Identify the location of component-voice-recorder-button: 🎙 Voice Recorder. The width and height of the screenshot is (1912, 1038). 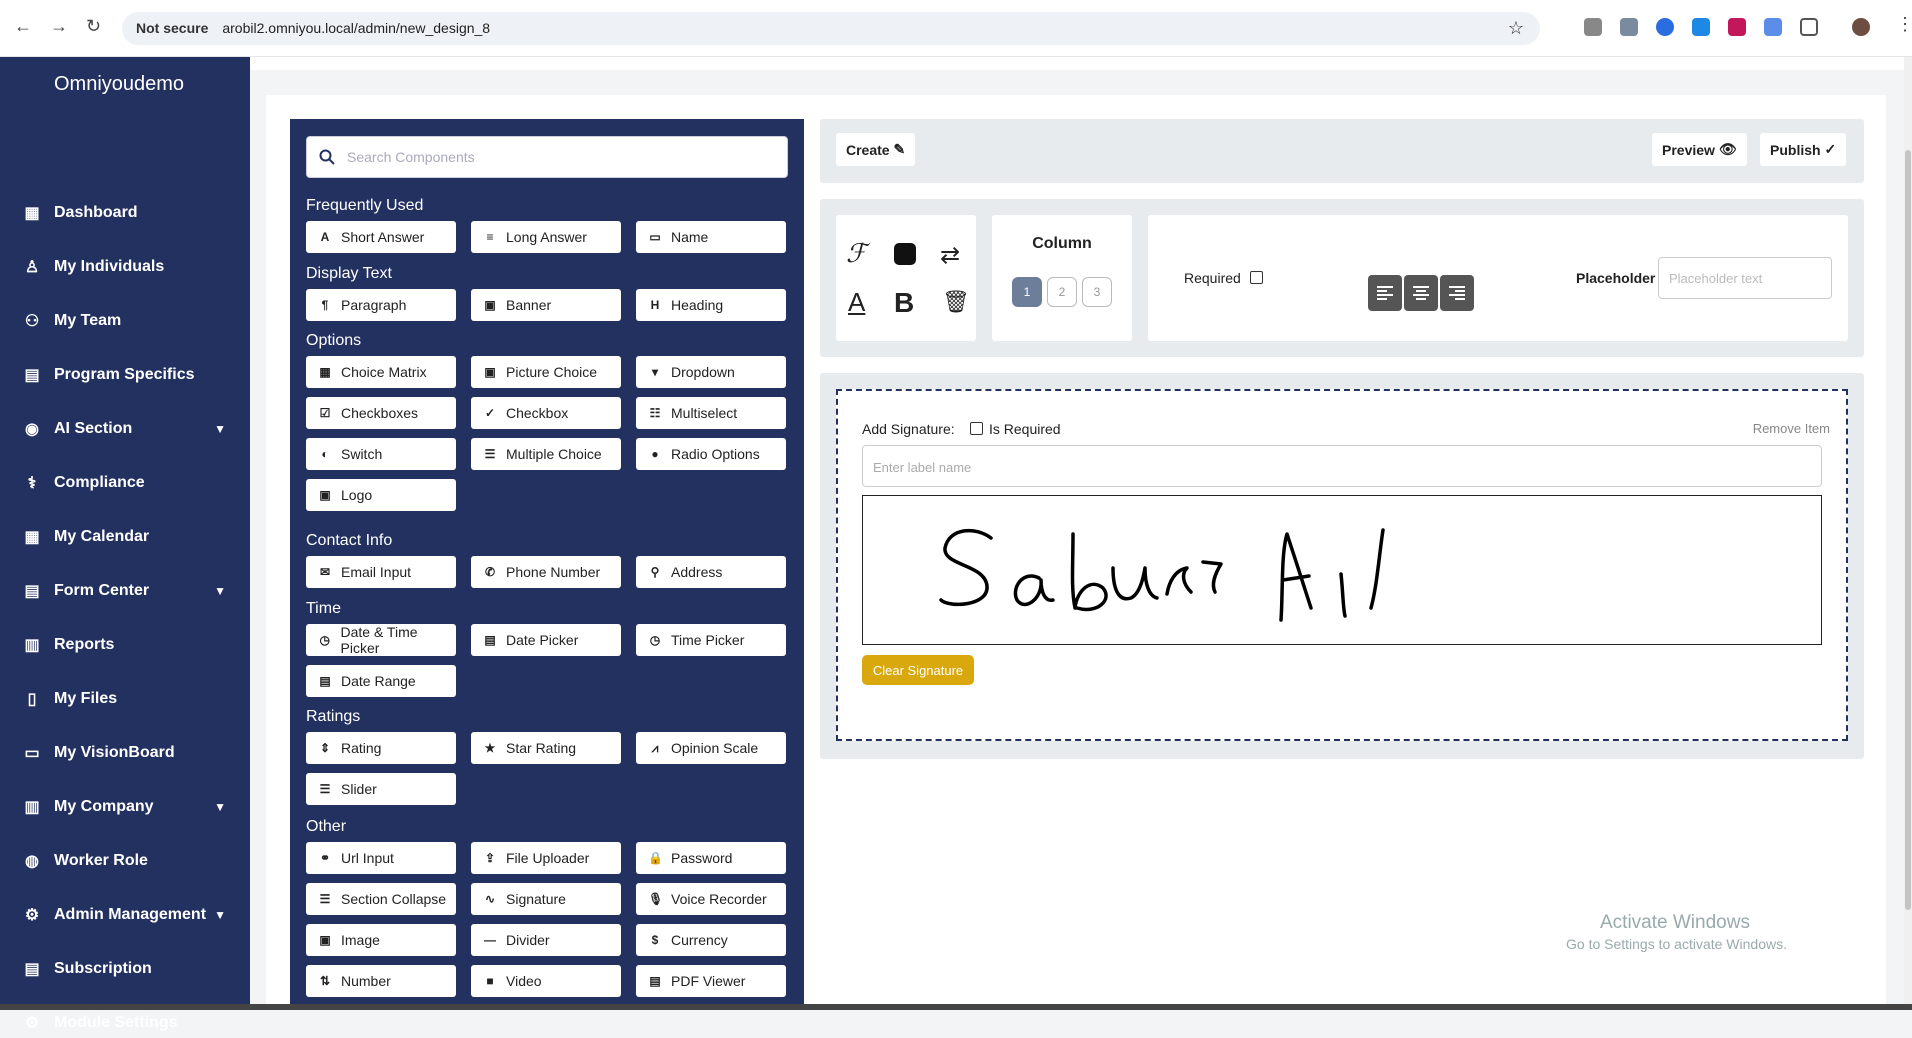
(711, 899).